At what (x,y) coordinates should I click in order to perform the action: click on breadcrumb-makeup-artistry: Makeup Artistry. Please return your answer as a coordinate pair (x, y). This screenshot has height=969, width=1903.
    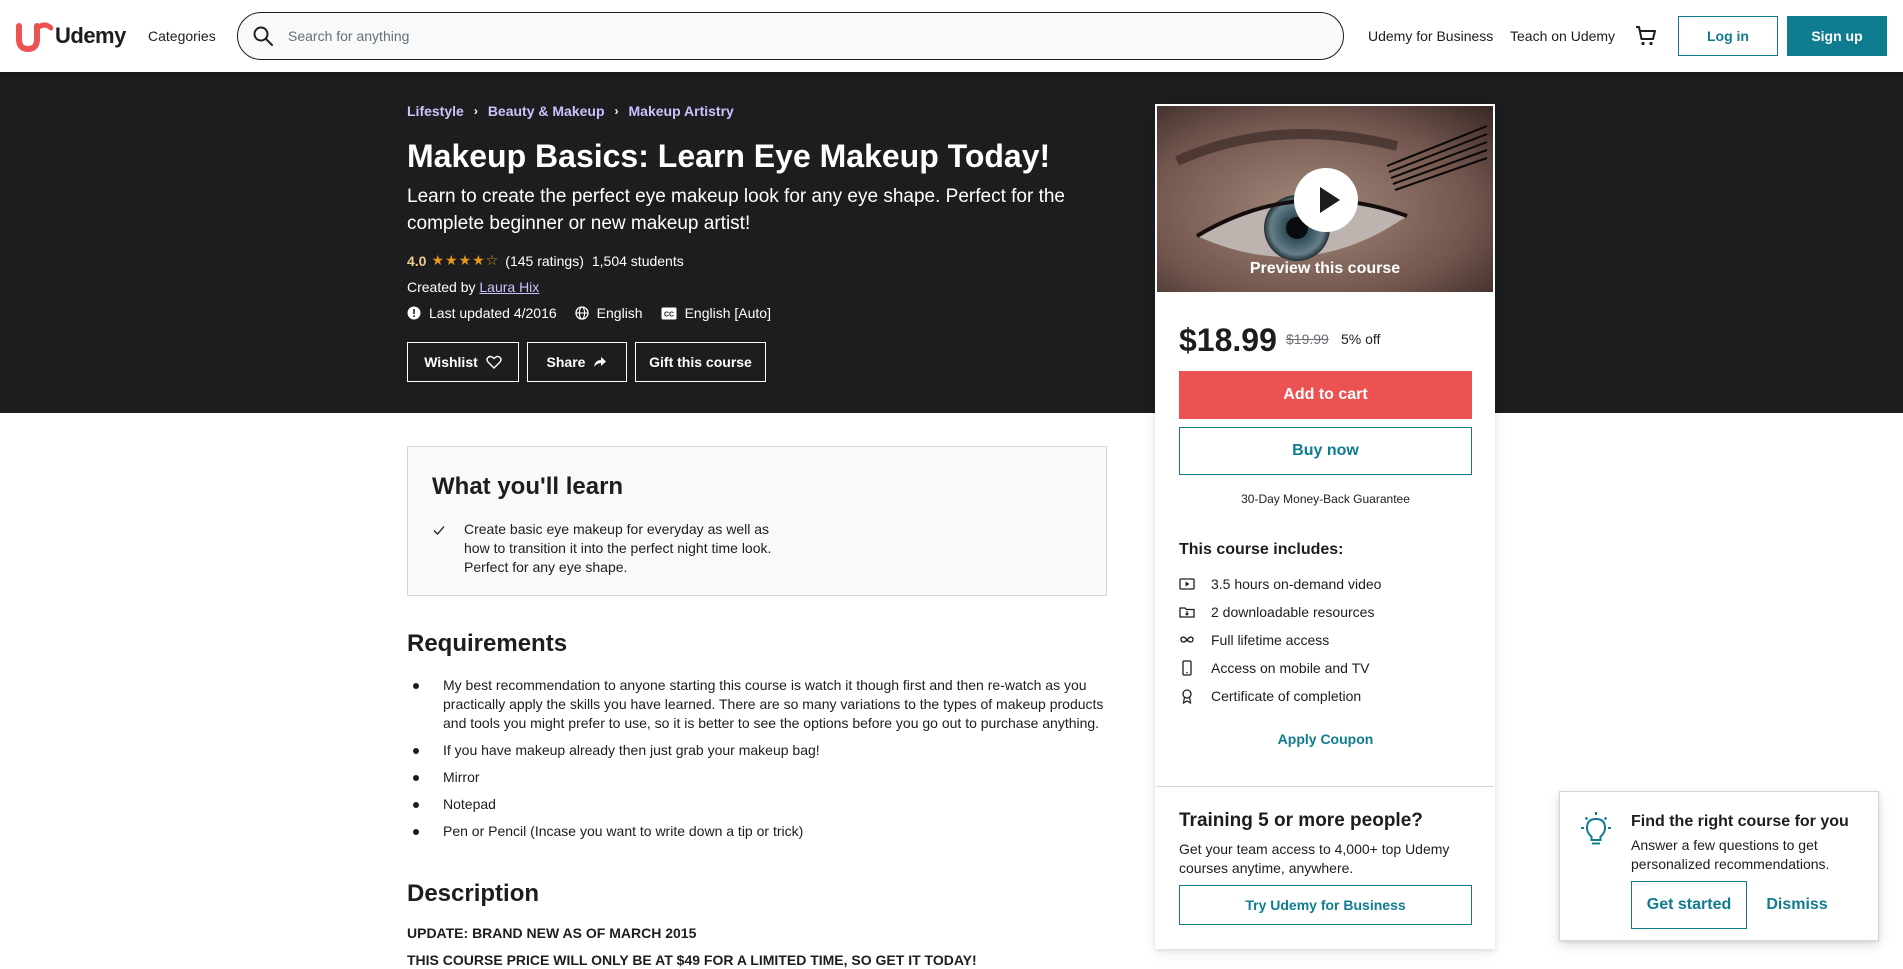
    Looking at the image, I should click on (681, 111).